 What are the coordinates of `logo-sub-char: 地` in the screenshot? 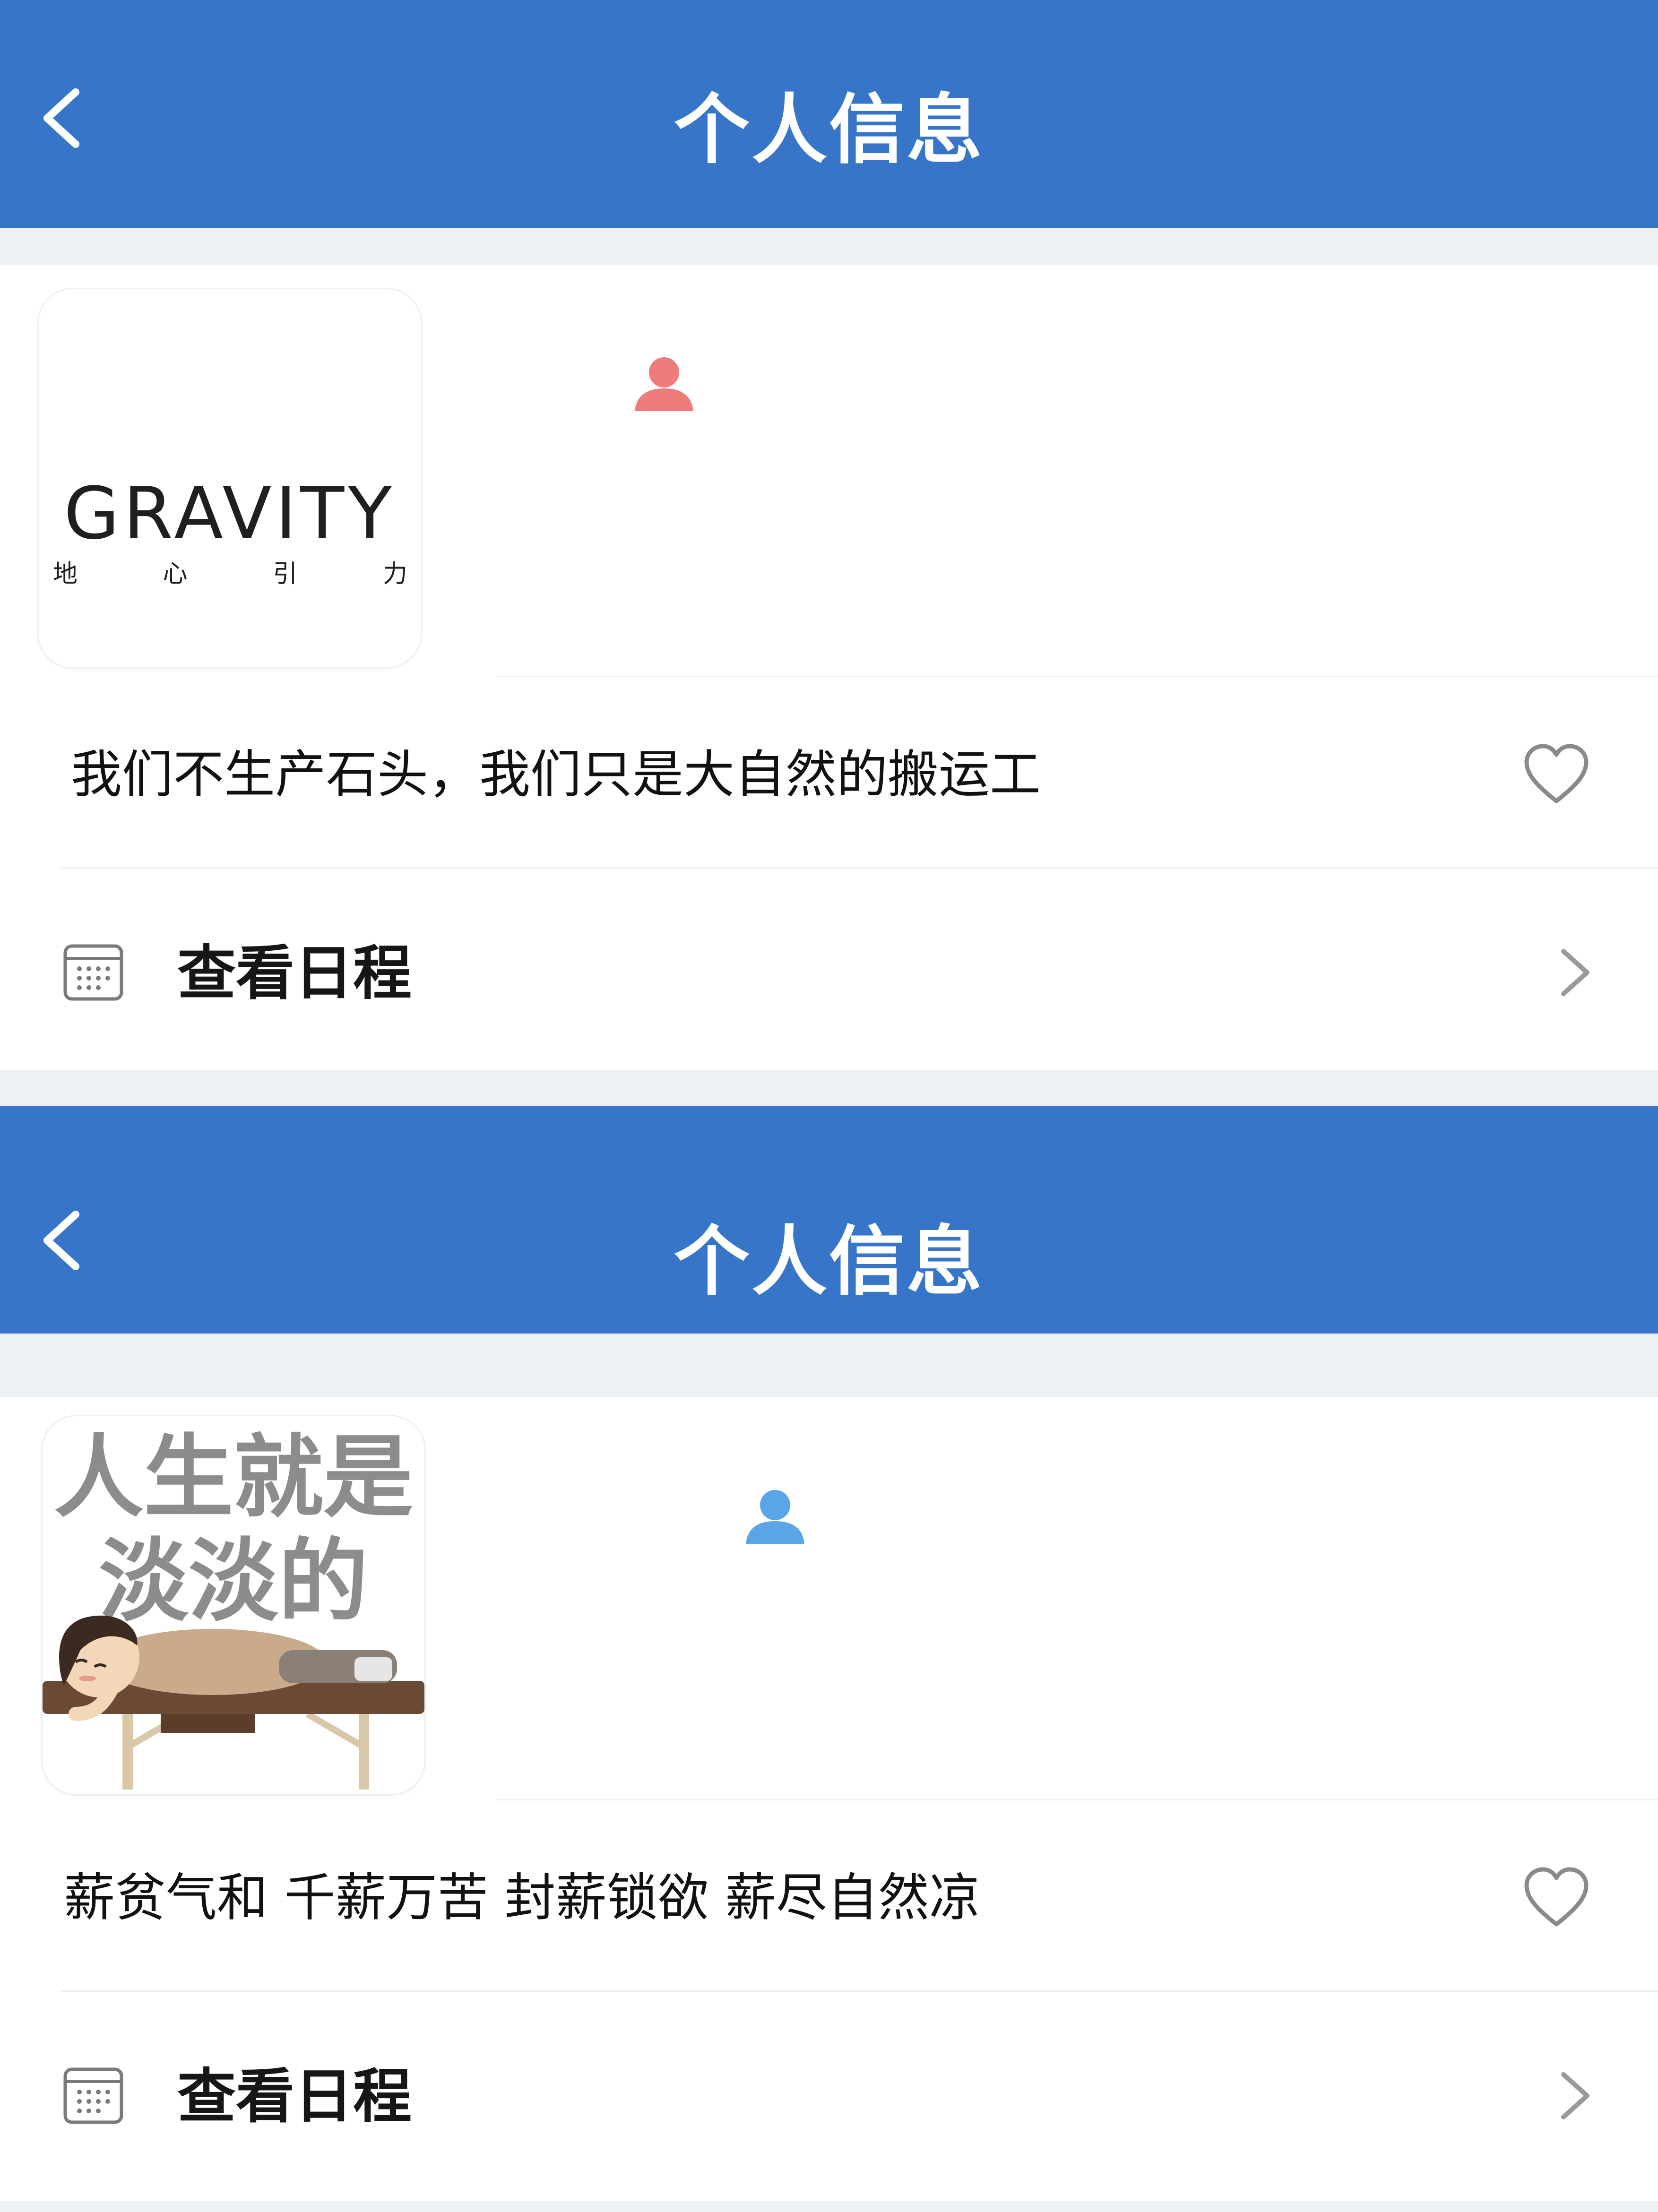 It's located at (66, 574).